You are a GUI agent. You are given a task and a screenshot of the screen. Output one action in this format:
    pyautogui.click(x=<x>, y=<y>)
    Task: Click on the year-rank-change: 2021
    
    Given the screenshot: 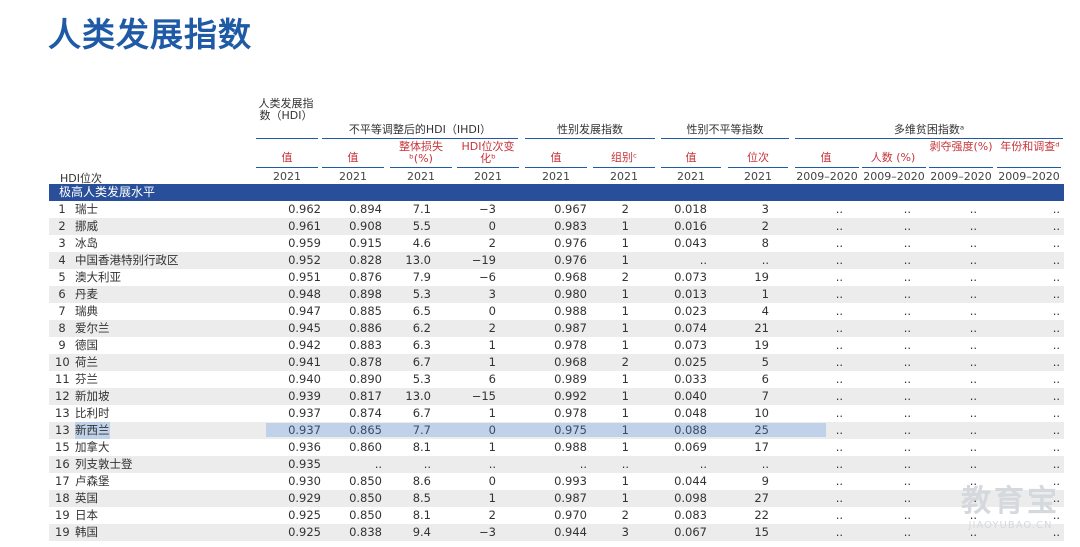 What is the action you would take?
    pyautogui.click(x=488, y=176)
    